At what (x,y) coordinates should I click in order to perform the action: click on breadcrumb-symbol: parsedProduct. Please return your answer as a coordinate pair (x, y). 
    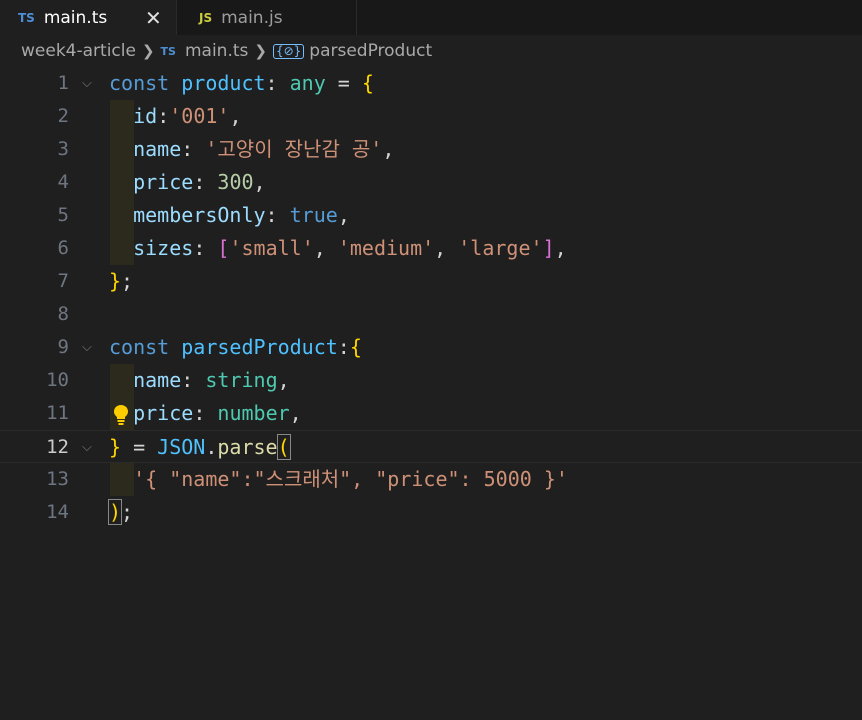
    Looking at the image, I should click on (370, 51).